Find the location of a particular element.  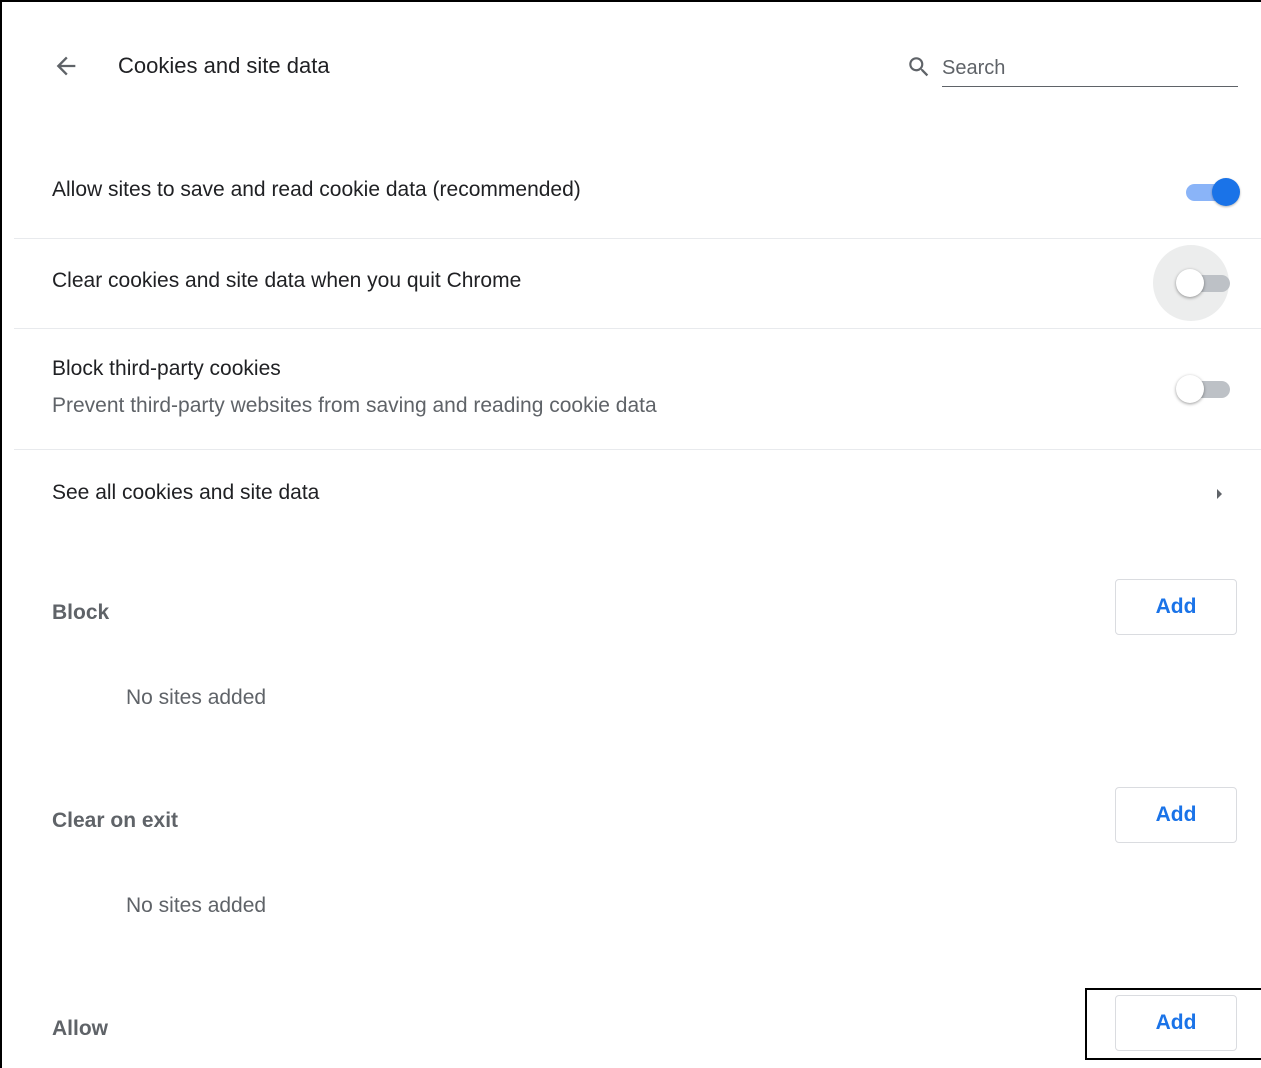

search-input is located at coordinates (1090, 68).